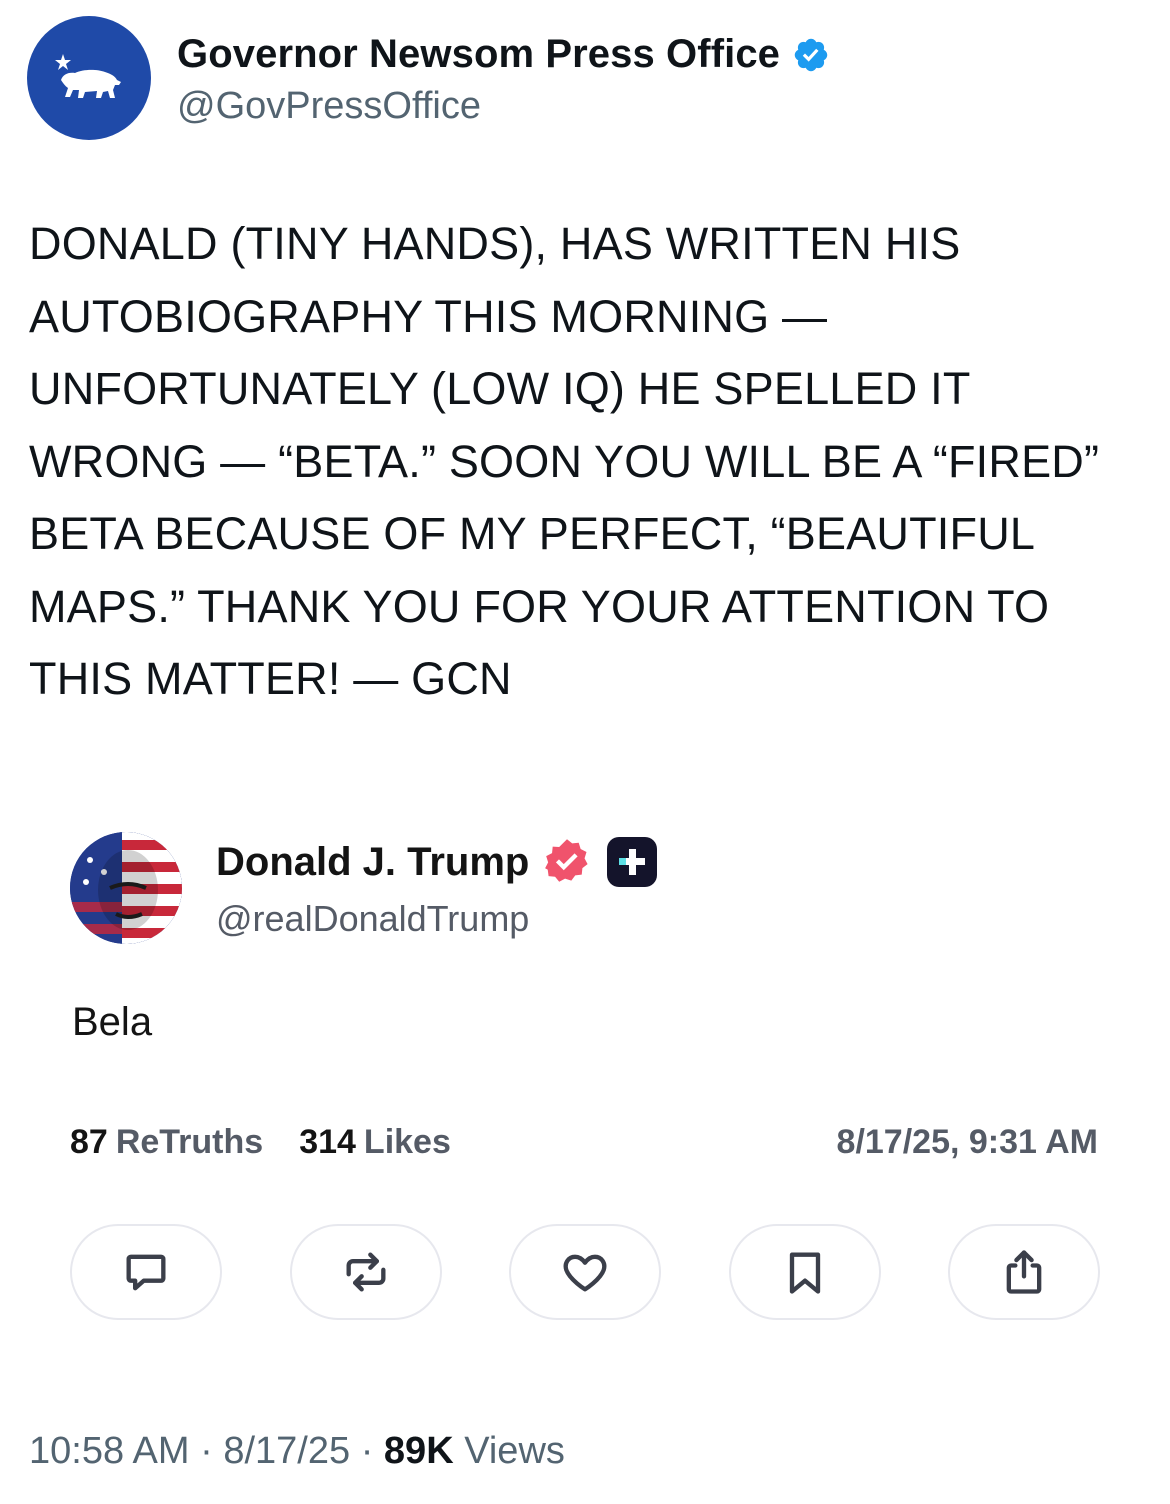 The width and height of the screenshot is (1170, 1504). Describe the element at coordinates (407, 1142) in the screenshot. I see `likes-label: Likes` at that location.